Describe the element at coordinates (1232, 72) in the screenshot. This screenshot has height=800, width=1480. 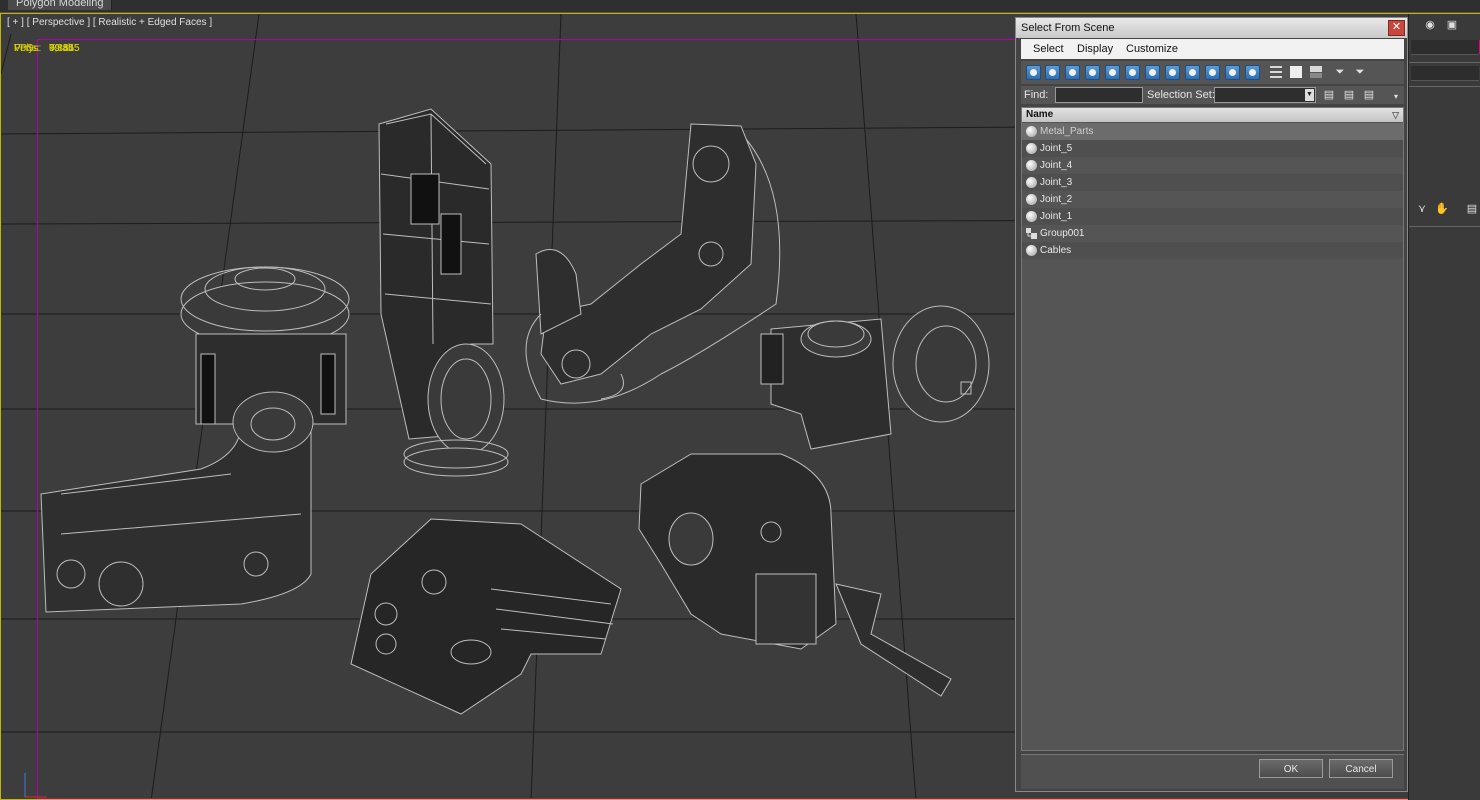
I see `display-frozen-icon` at that location.